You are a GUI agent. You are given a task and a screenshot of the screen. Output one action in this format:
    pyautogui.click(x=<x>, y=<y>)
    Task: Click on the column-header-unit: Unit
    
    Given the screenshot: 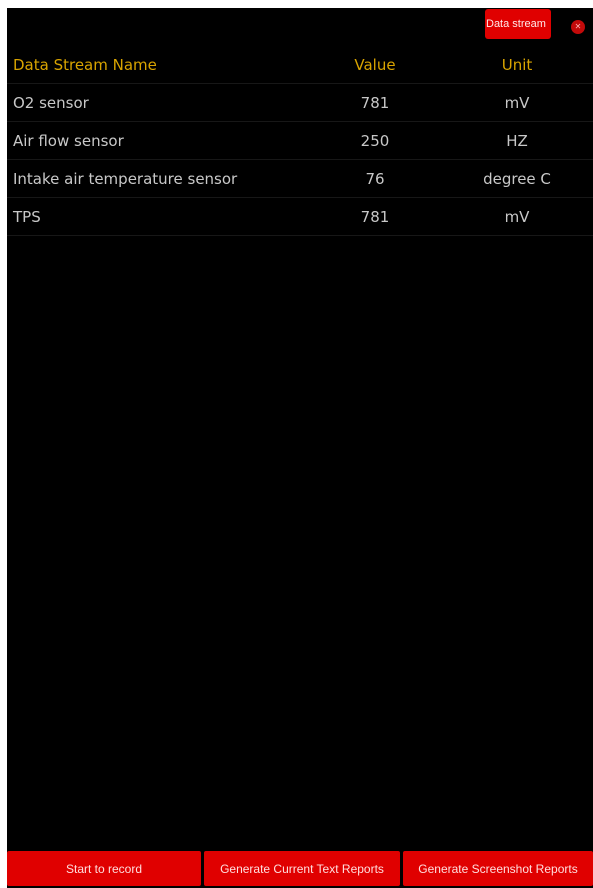 What is the action you would take?
    pyautogui.click(x=517, y=64)
    